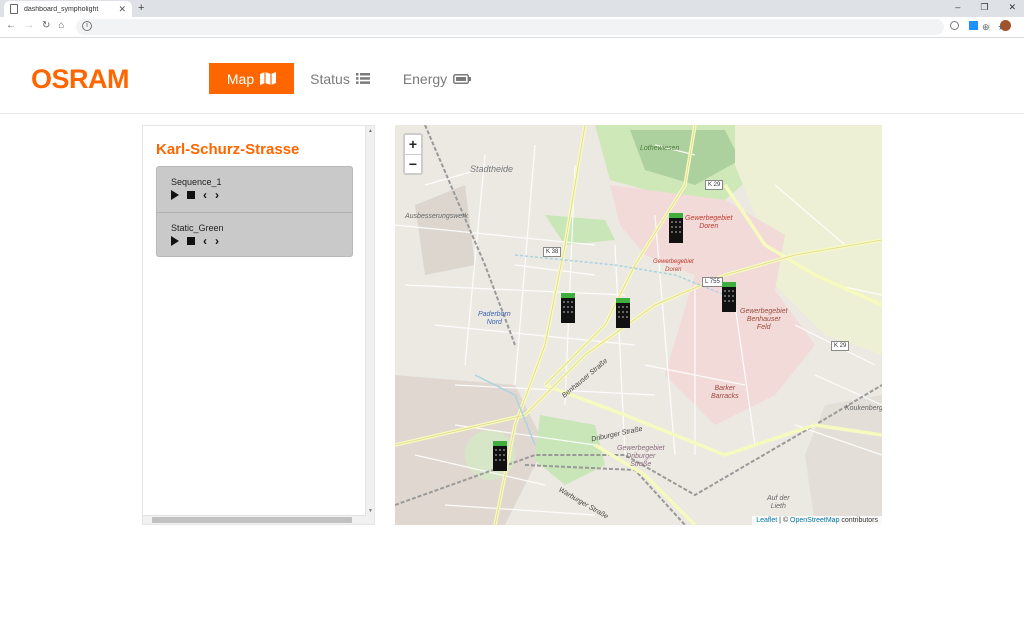 This screenshot has width=1024, height=619. I want to click on zoom-control: + −, so click(413, 154).